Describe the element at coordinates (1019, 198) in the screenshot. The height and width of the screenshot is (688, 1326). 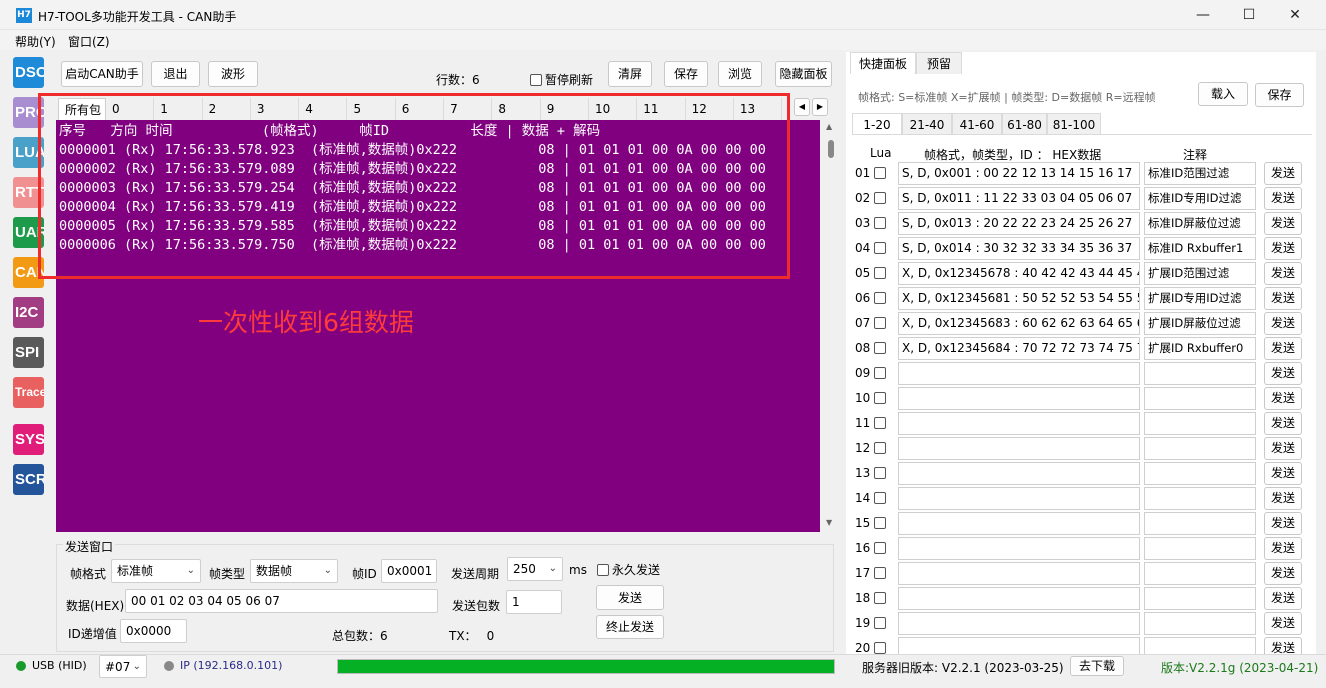
I see `frame-data-input: S, D, 0x011 : 11 22 33 03 04 05 06 07` at that location.